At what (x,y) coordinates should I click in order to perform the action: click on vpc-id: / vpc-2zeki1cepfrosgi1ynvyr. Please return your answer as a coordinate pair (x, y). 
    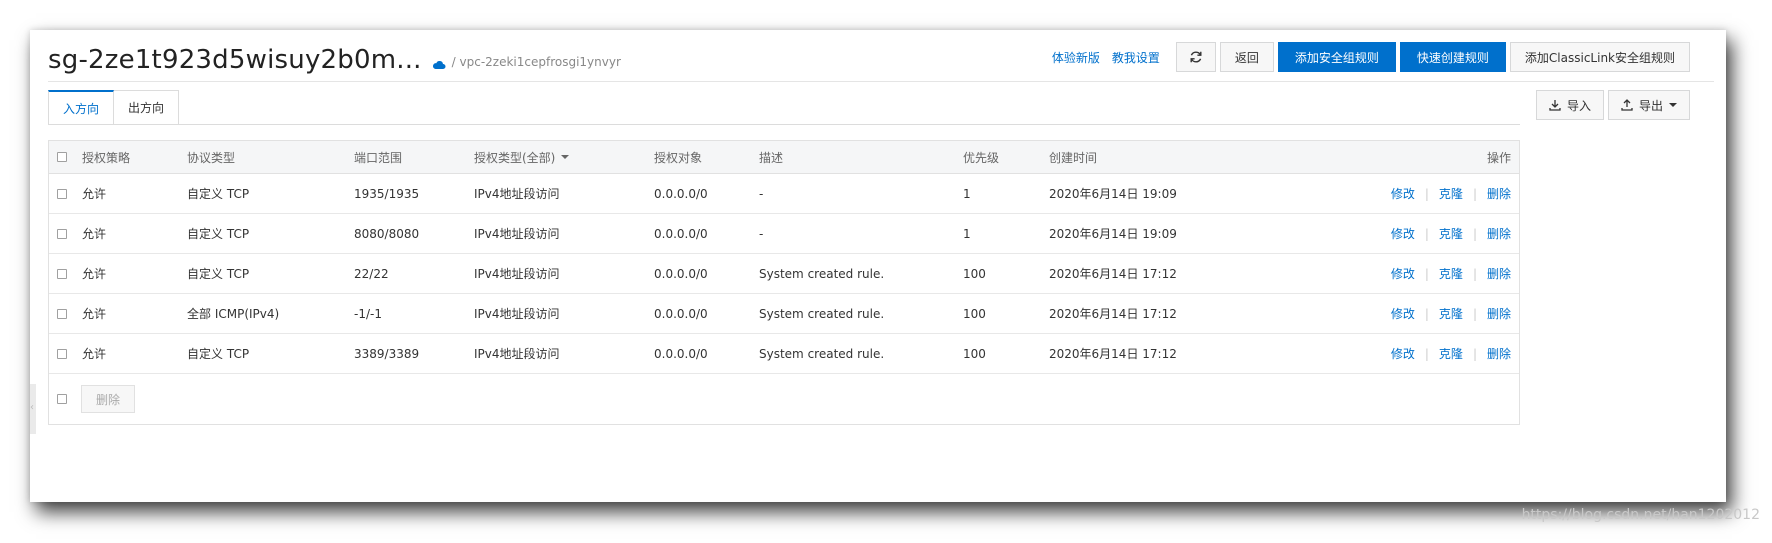
    Looking at the image, I should click on (536, 62).